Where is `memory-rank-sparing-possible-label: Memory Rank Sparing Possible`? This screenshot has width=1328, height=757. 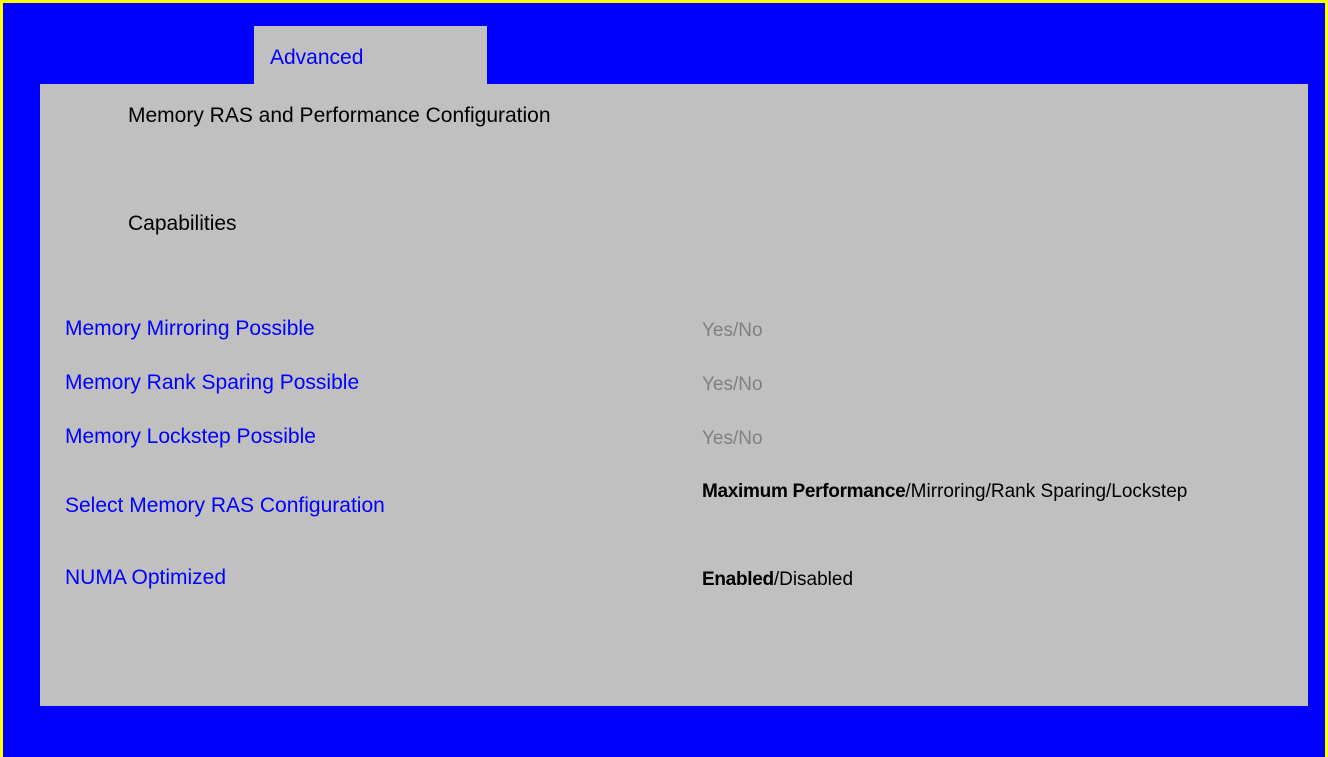
memory-rank-sparing-possible-label: Memory Rank Sparing Possible is located at coordinates (212, 383).